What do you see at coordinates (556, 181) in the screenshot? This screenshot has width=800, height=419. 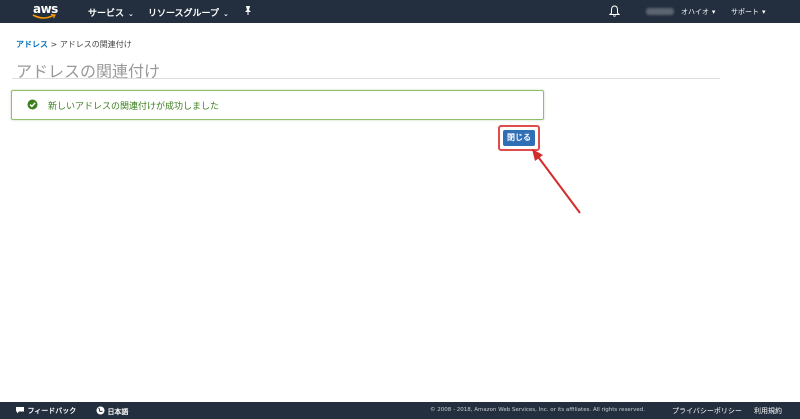 I see `annotation-arrow-icon` at bounding box center [556, 181].